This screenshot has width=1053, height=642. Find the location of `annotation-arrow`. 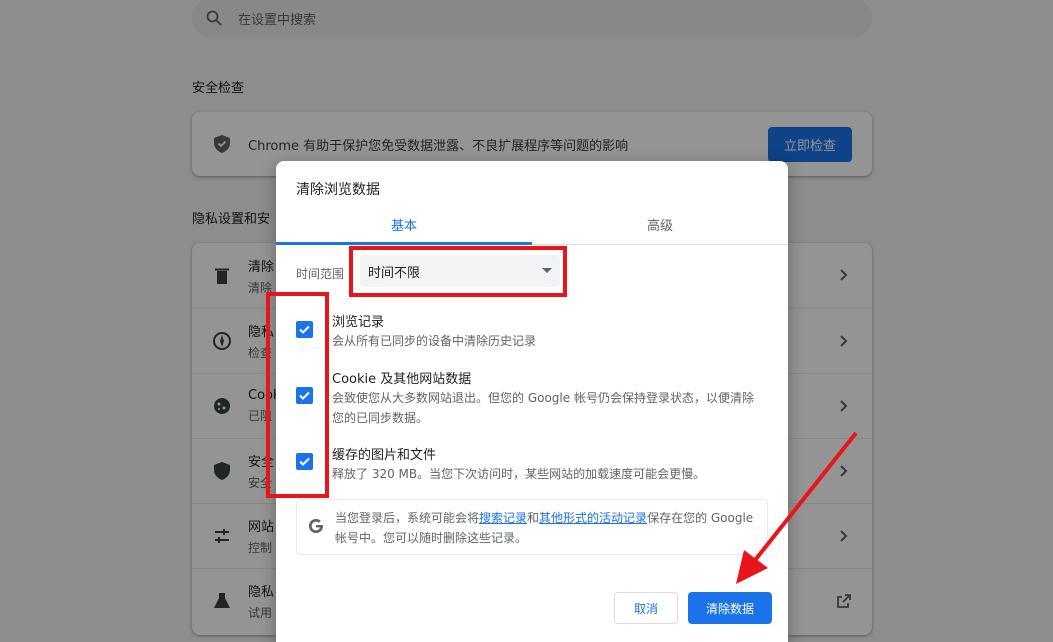

annotation-arrow is located at coordinates (797, 507).